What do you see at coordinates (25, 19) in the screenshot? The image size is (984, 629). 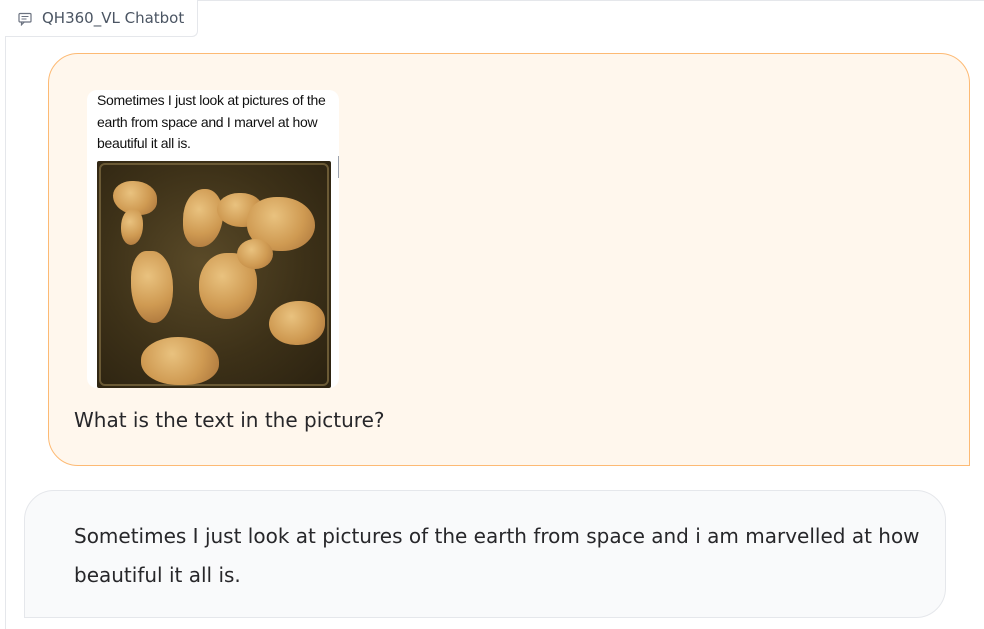 I see `chat-icon` at bounding box center [25, 19].